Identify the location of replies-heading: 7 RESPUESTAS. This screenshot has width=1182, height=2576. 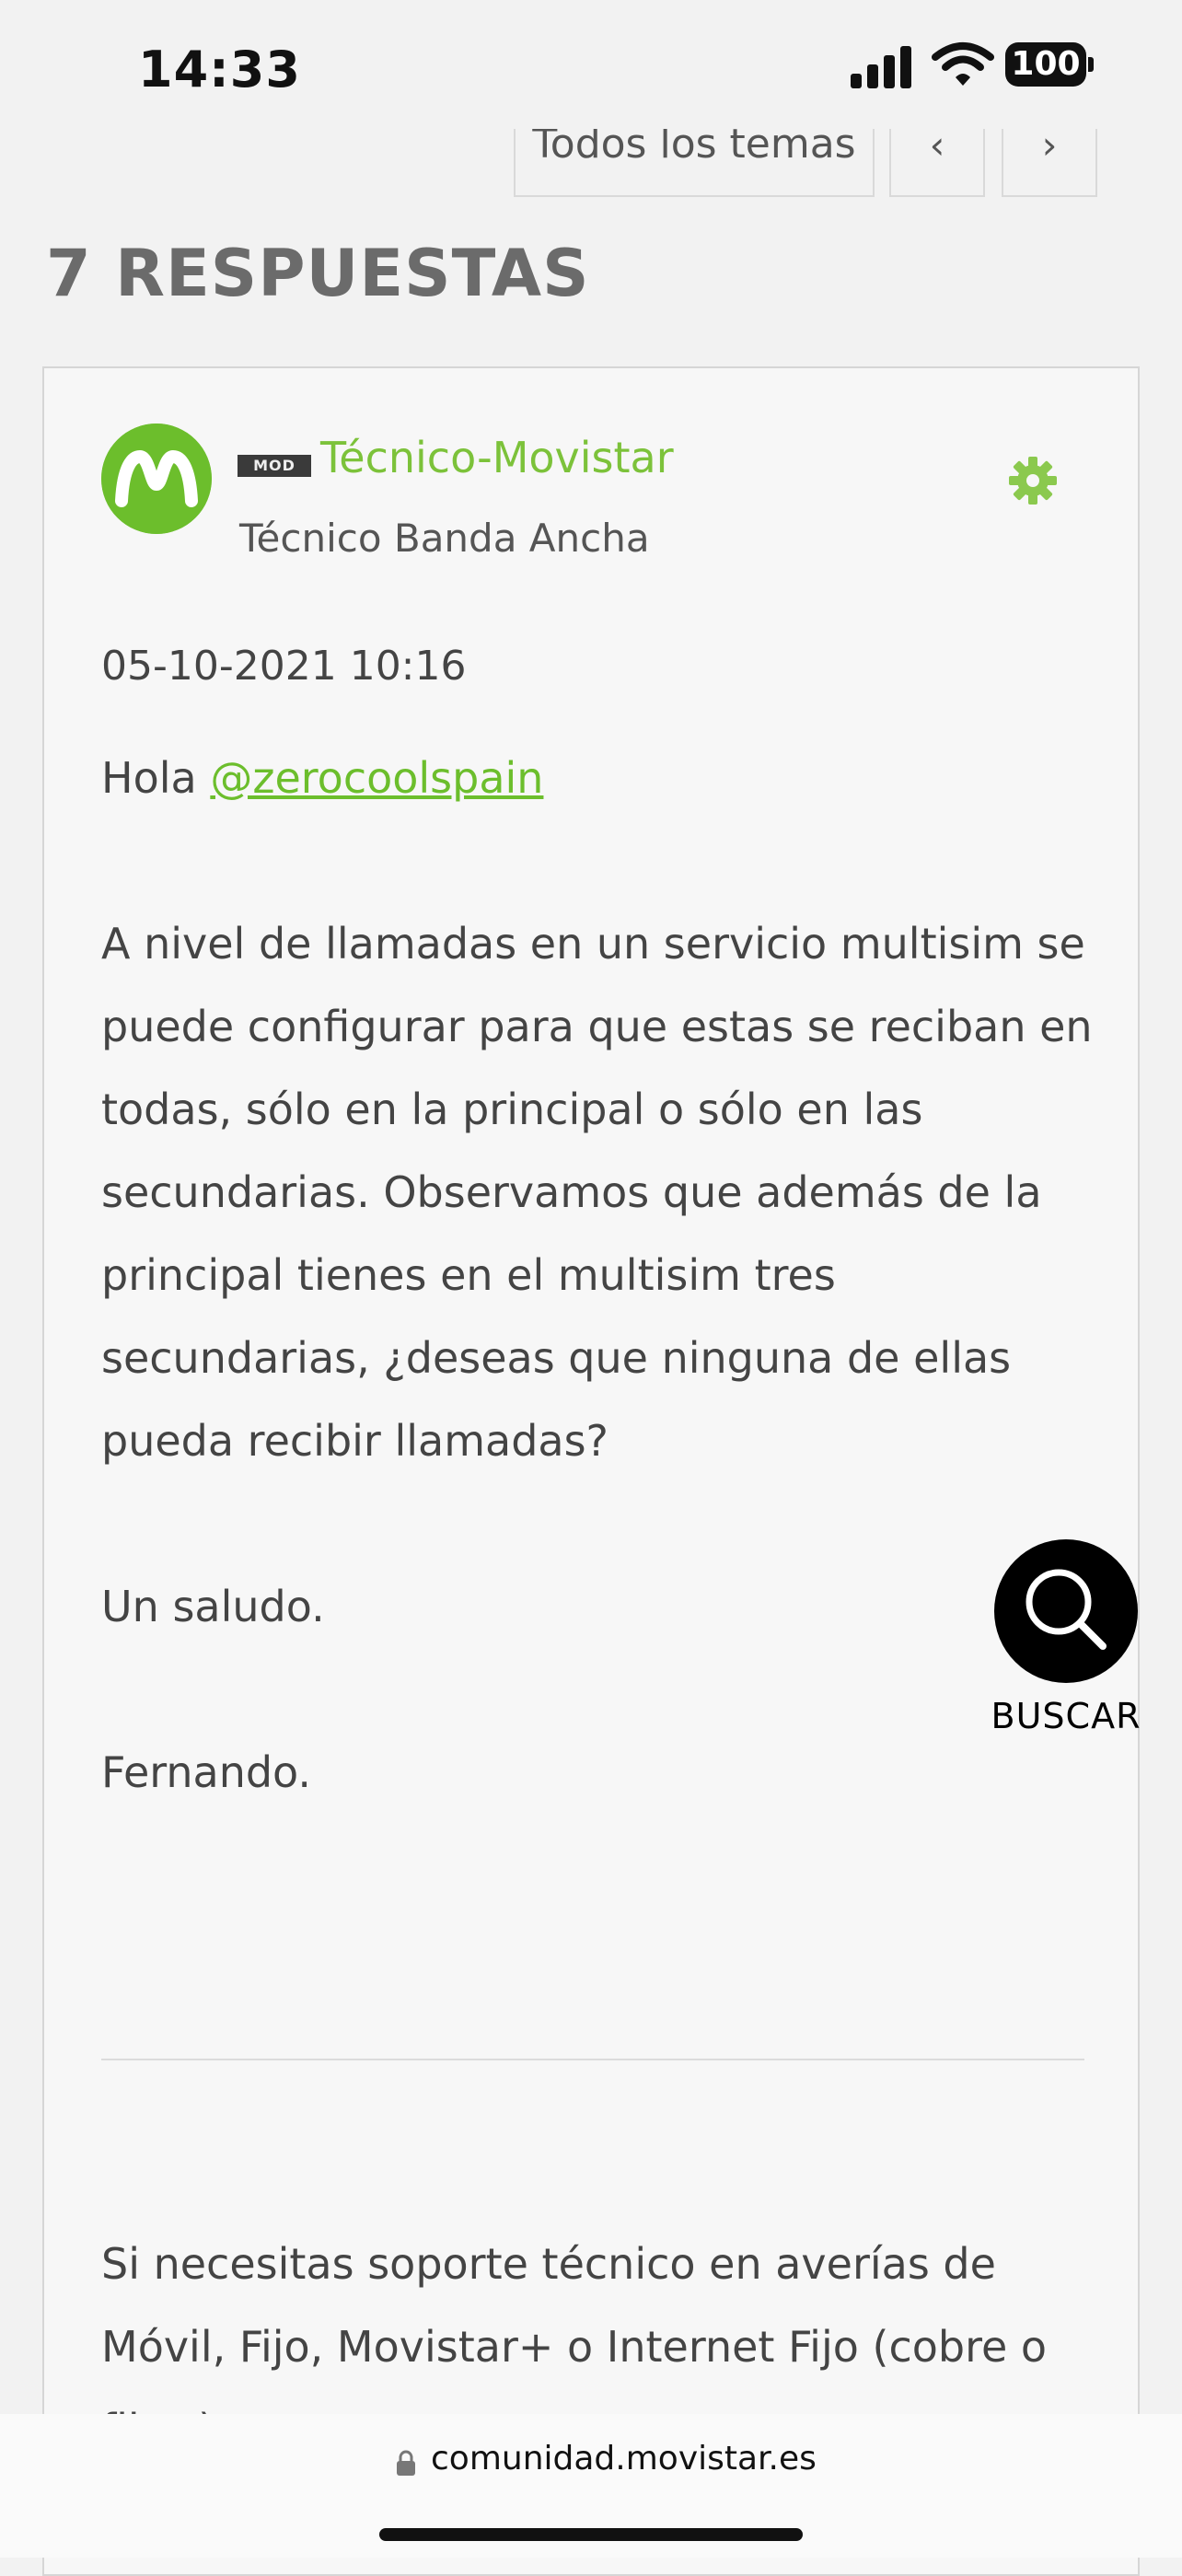
(318, 273).